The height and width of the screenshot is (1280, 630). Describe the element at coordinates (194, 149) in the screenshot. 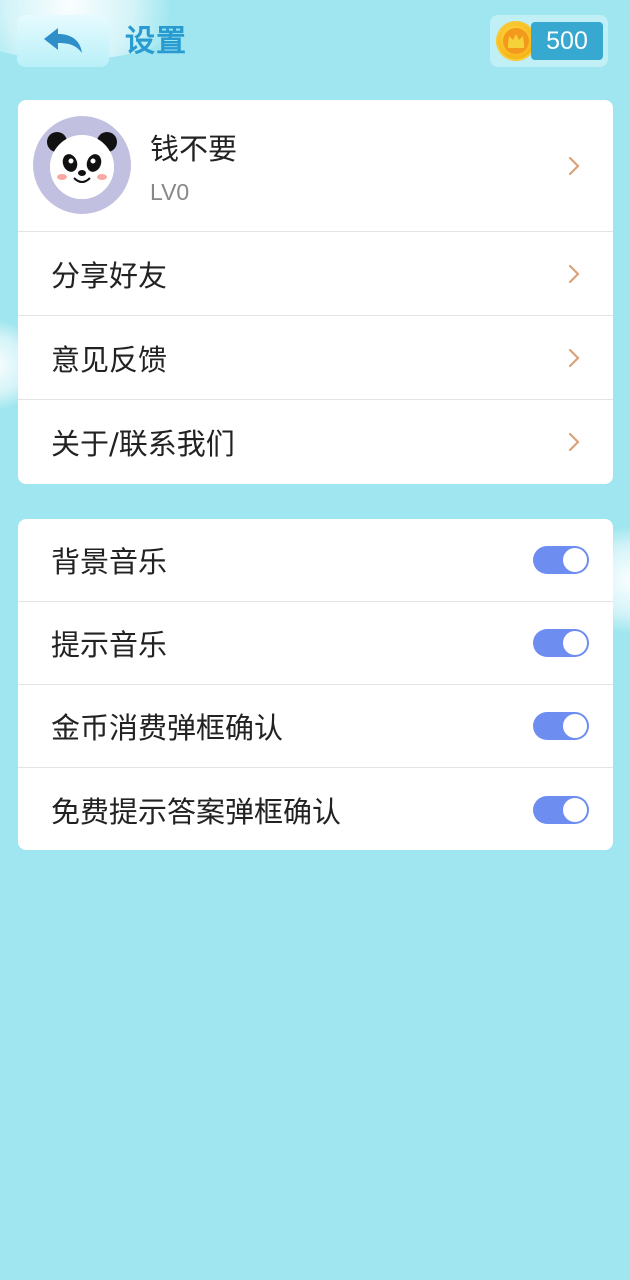

I see `nickname: 钱不要` at that location.